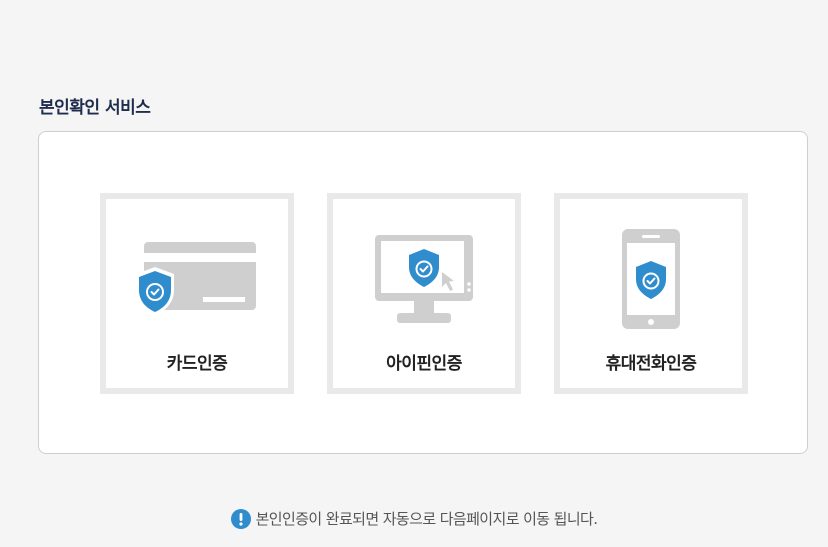 This screenshot has width=828, height=547. I want to click on card-verification-button: 카드인증, so click(197, 293).